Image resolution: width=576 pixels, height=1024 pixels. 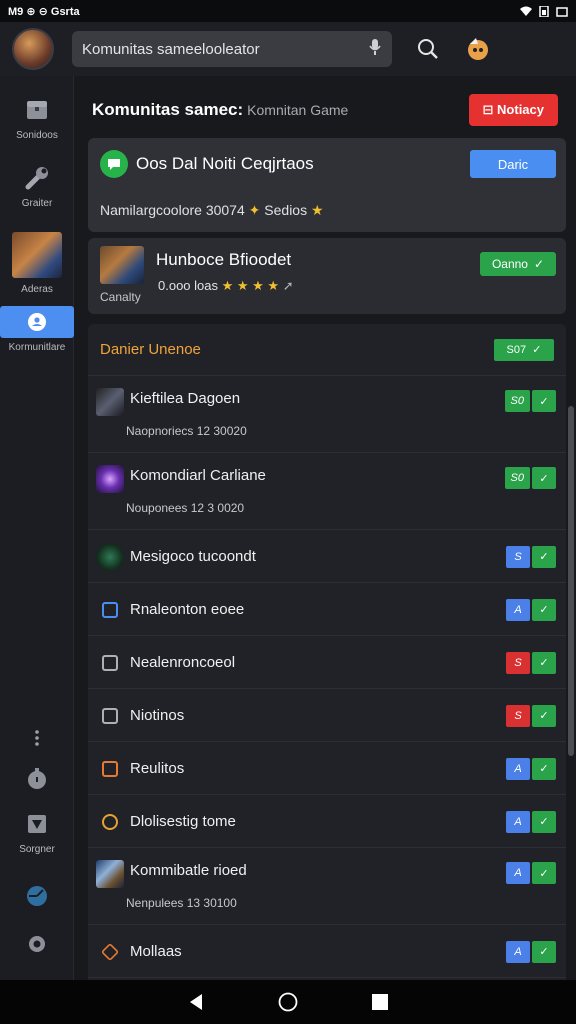 What do you see at coordinates (571, 581) in the screenshot?
I see `scrollbar` at bounding box center [571, 581].